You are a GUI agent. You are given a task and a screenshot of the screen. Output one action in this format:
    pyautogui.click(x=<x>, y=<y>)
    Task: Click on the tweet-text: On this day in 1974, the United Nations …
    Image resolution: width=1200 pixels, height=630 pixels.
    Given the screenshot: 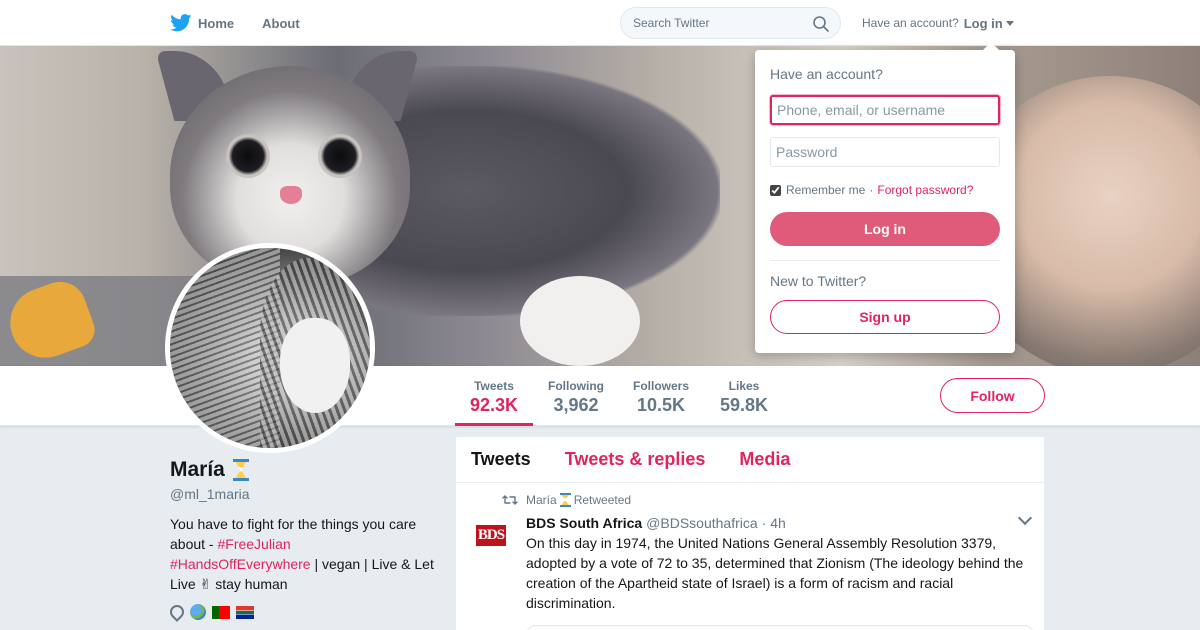 What is the action you would take?
    pyautogui.click(x=775, y=573)
    